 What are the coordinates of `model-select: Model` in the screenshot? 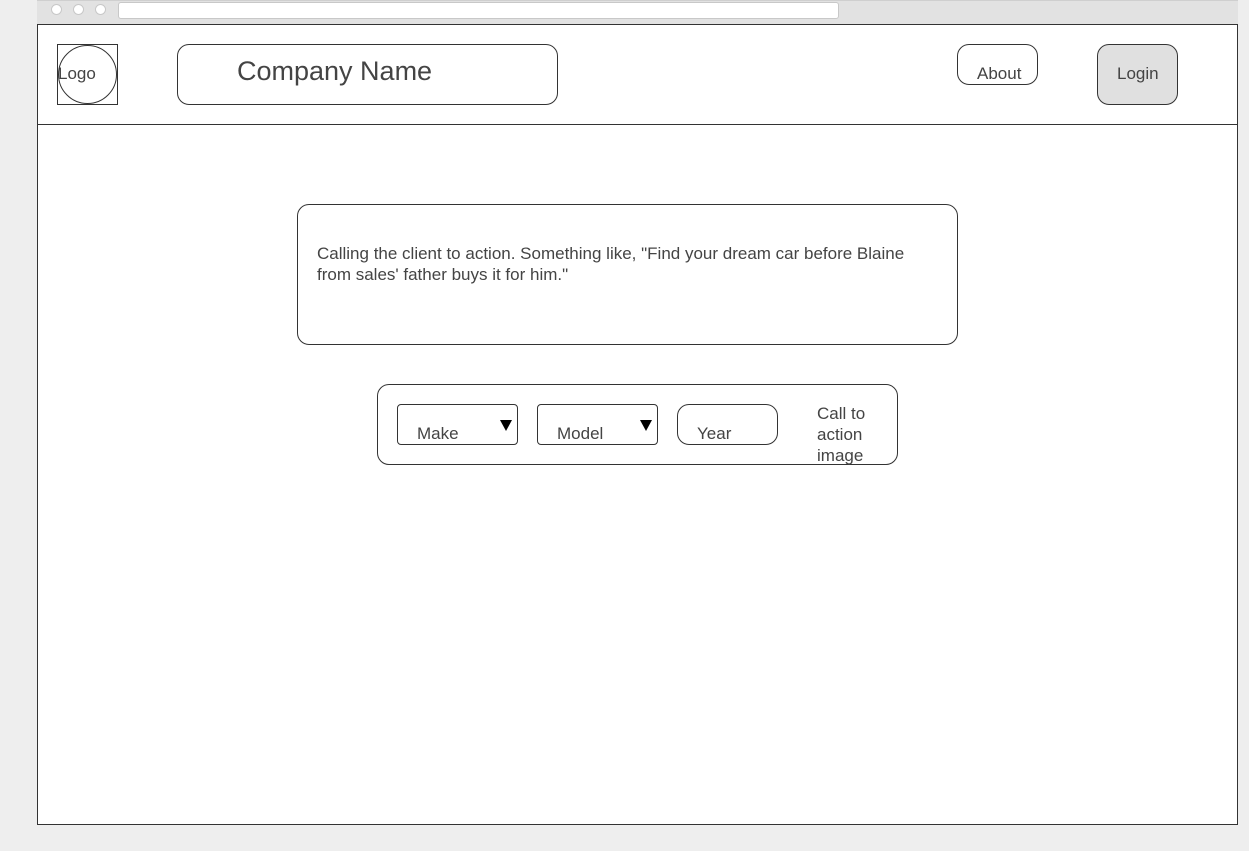 It's located at (597, 424).